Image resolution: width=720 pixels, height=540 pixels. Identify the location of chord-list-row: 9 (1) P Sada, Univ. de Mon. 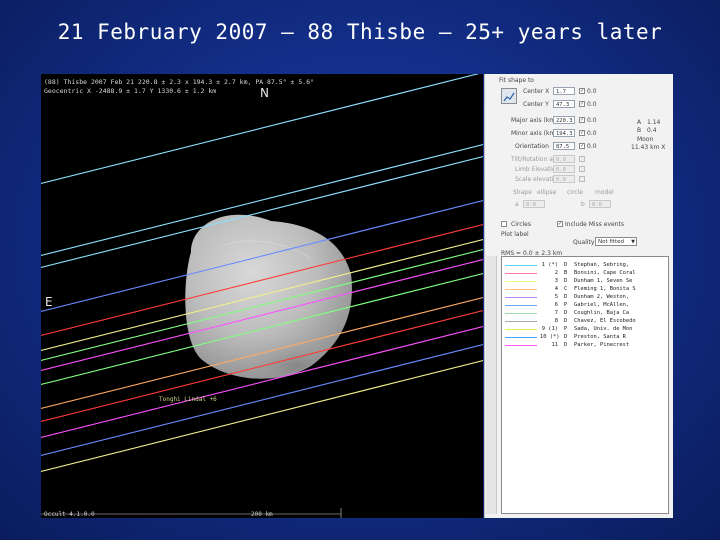
(585, 329).